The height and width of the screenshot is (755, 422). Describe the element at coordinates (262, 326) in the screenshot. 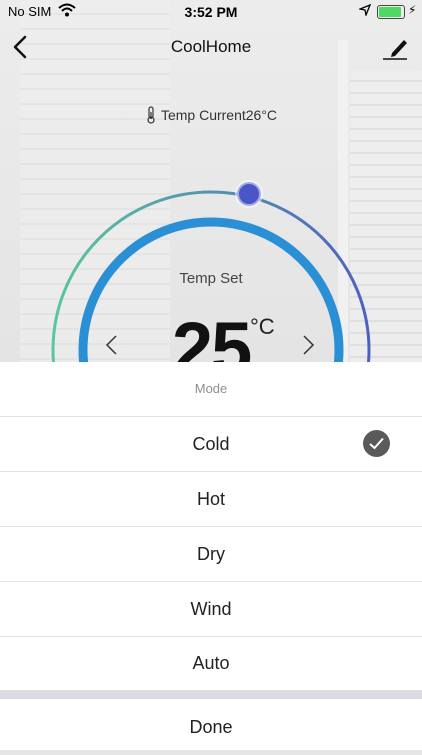

I see `temp-unit: °C` at that location.